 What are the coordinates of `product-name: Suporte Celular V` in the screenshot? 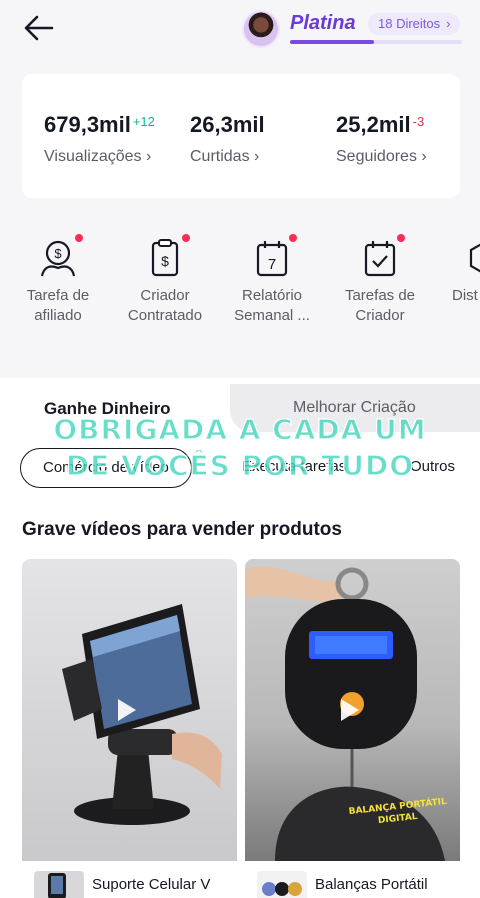 It's located at (151, 884).